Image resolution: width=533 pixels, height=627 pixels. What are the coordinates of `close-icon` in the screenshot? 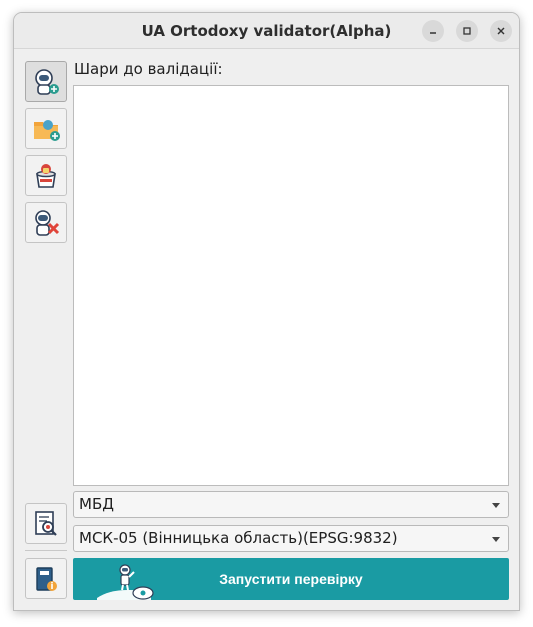 It's located at (501, 31).